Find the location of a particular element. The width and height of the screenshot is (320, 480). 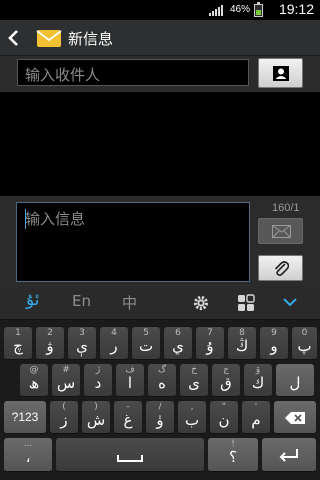

backspace-key is located at coordinates (295, 417).